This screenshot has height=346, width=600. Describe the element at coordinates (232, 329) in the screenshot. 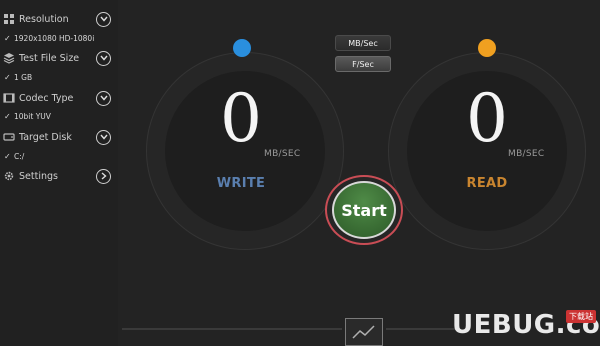

I see `bottom-divider-left` at that location.